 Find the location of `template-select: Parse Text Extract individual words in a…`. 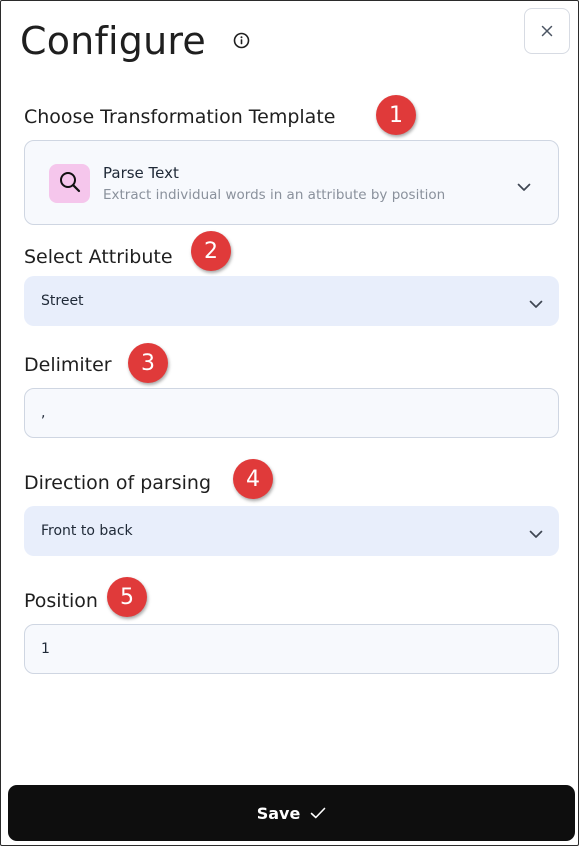

template-select: Parse Text Extract individual words in a… is located at coordinates (291, 182).